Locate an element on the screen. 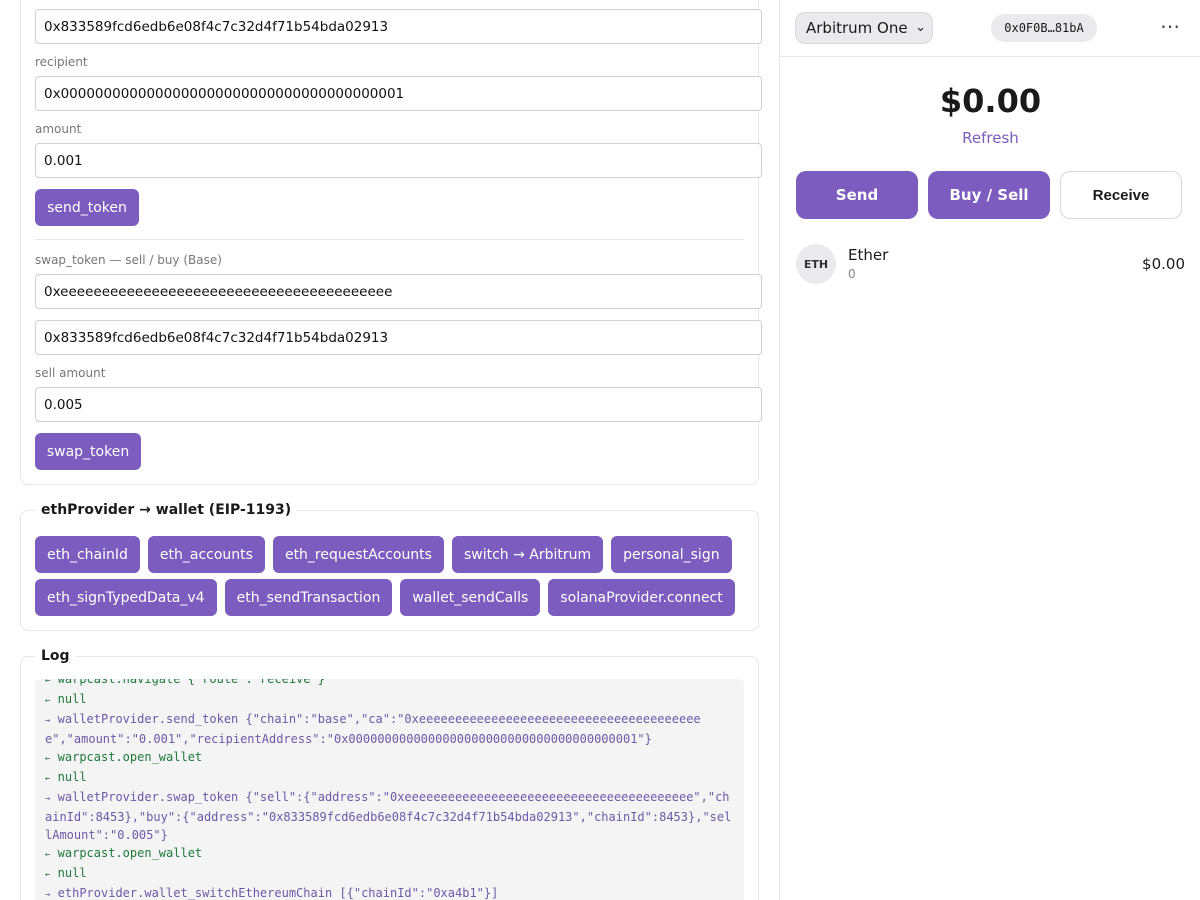  account-address-pill: 0x0F0B…81bA is located at coordinates (1044, 28).